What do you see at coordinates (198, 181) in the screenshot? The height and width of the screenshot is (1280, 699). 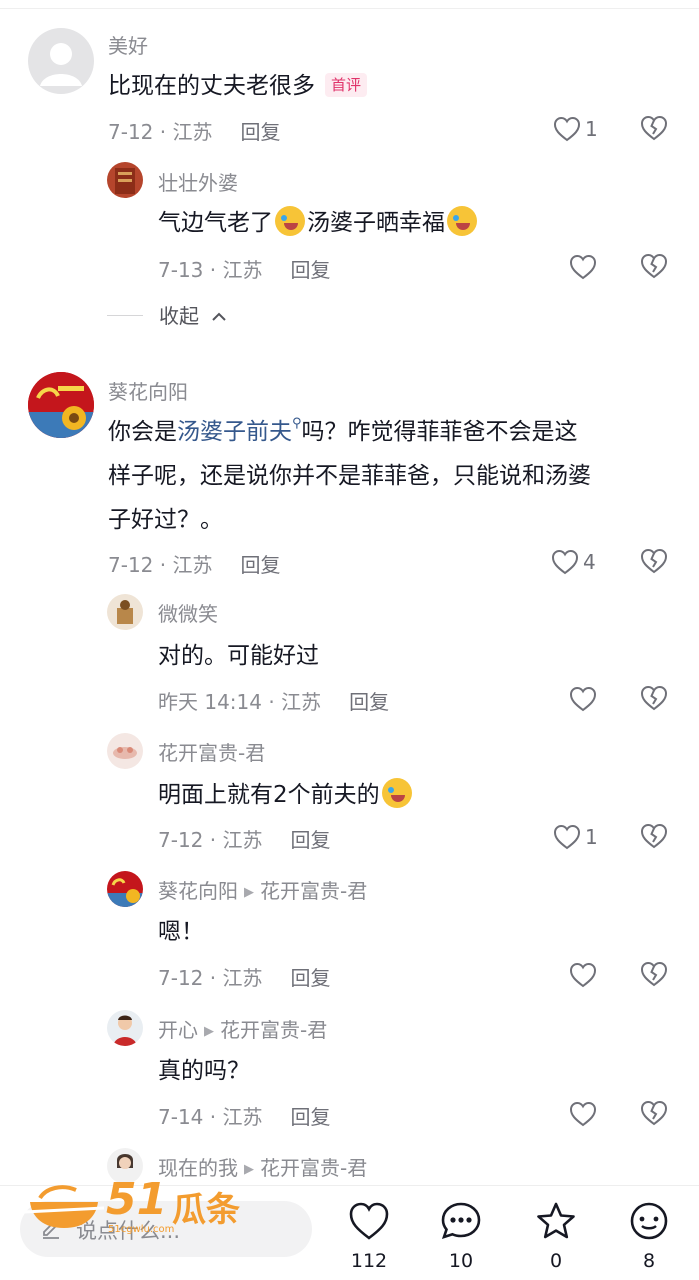 I see `username: 壮壮外婆` at bounding box center [198, 181].